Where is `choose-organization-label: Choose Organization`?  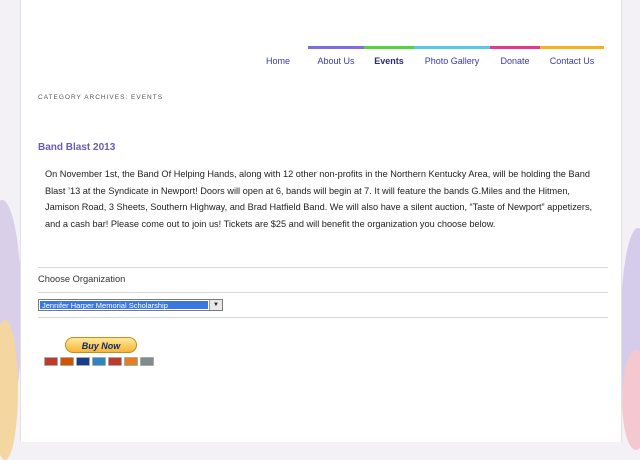
choose-organization-label: Choose Organization is located at coordinates (82, 279).